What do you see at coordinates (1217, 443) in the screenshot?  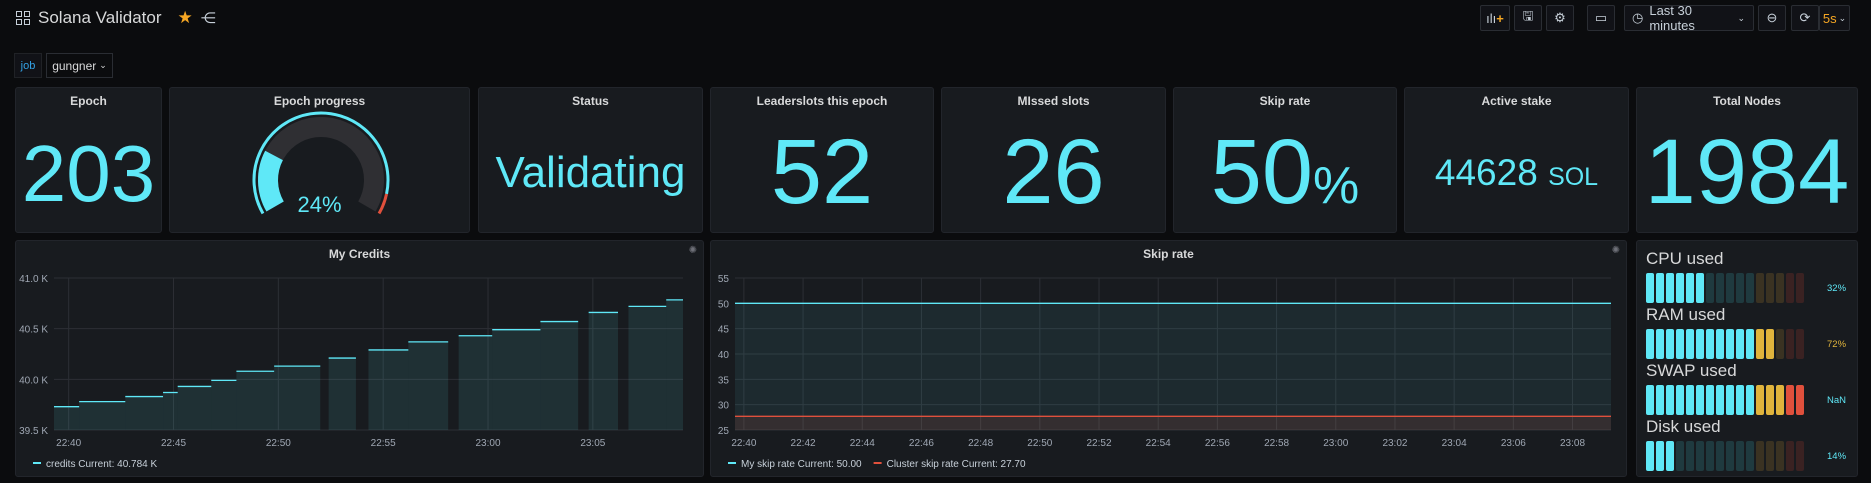 I see `x-tick-label: 22:56` at bounding box center [1217, 443].